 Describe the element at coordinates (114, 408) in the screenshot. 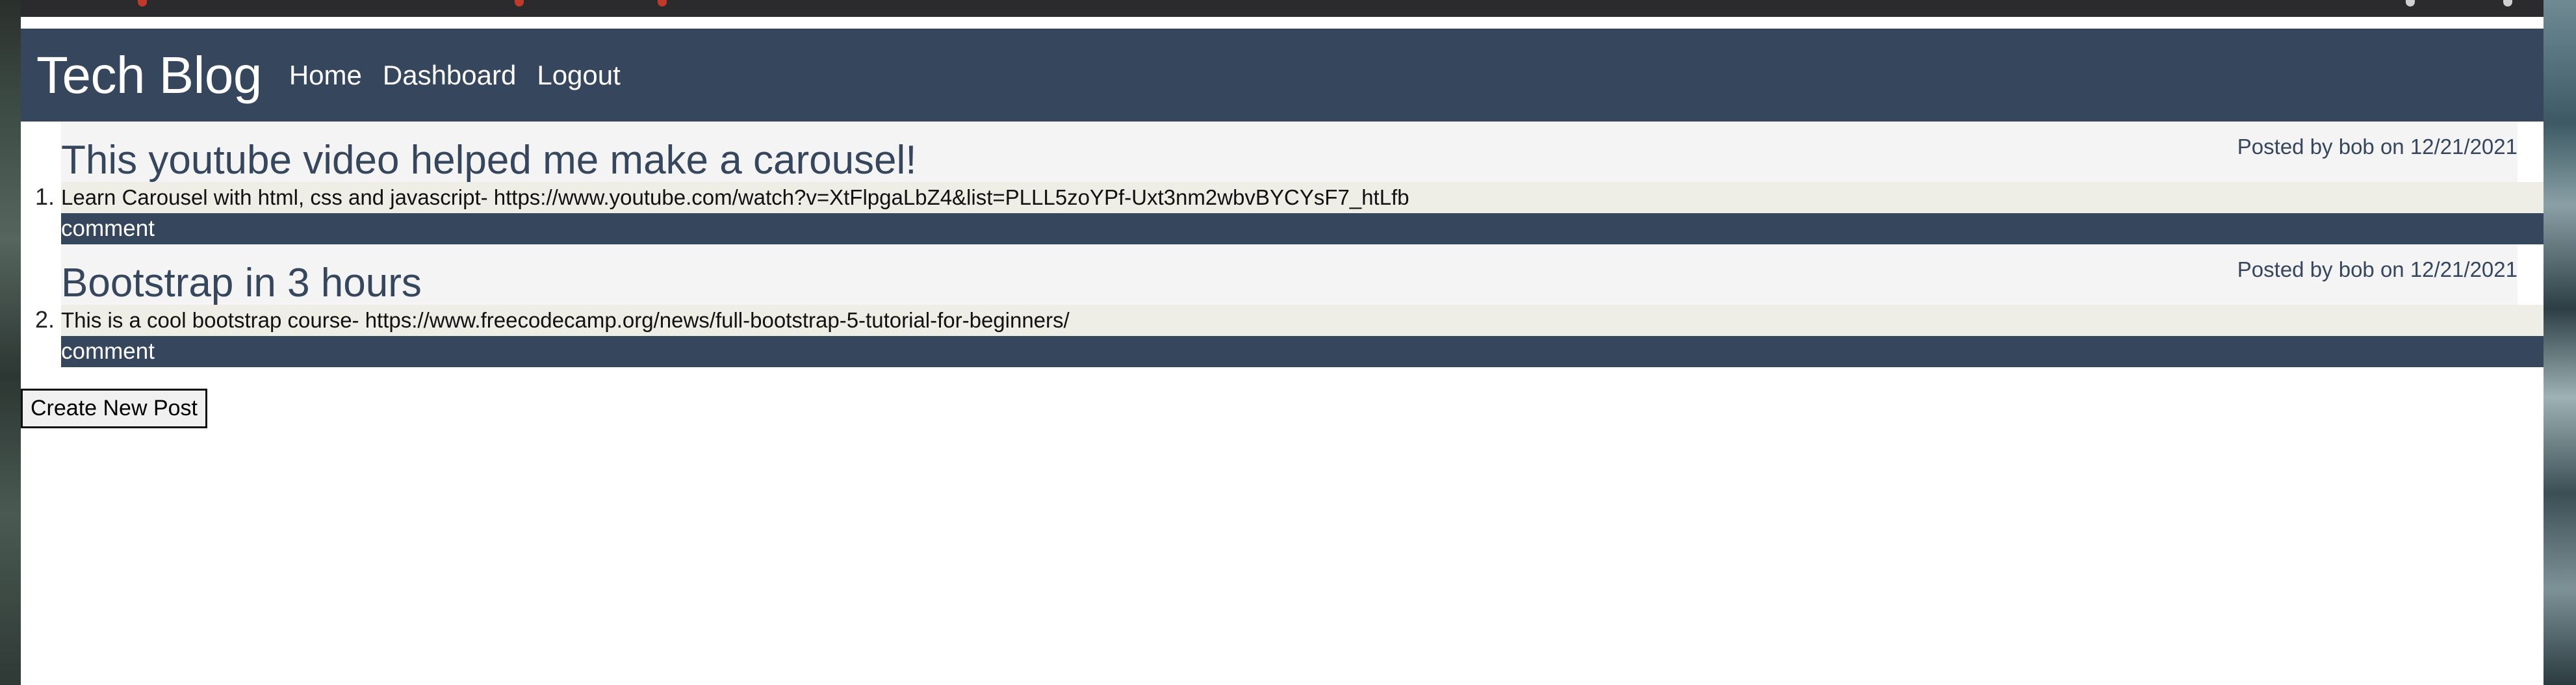

I see `create-new-post-button: Create New Post` at that location.